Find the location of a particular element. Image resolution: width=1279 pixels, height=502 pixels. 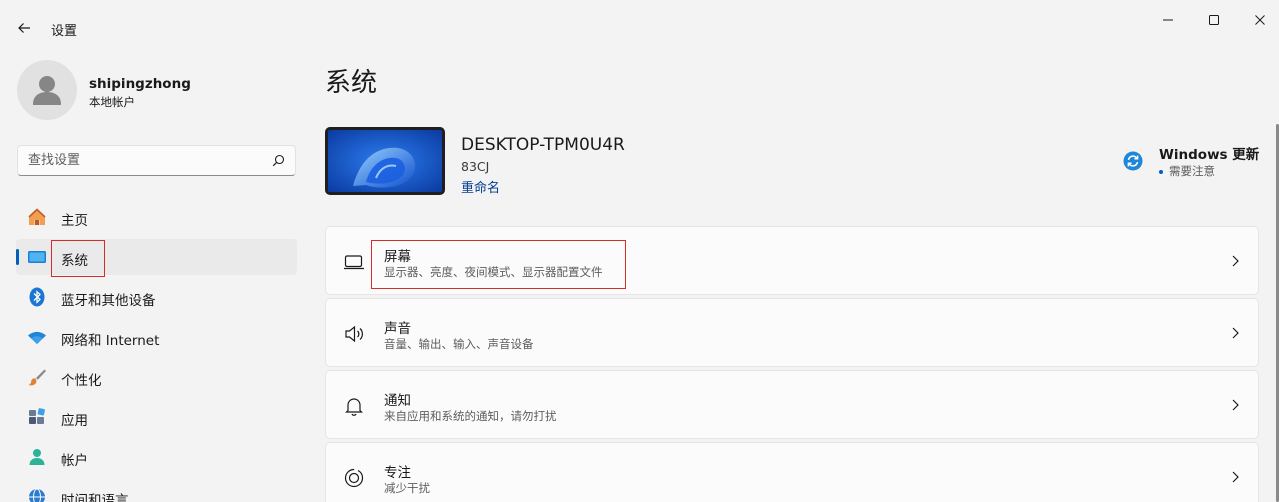

device-thumbnail is located at coordinates (385, 161).